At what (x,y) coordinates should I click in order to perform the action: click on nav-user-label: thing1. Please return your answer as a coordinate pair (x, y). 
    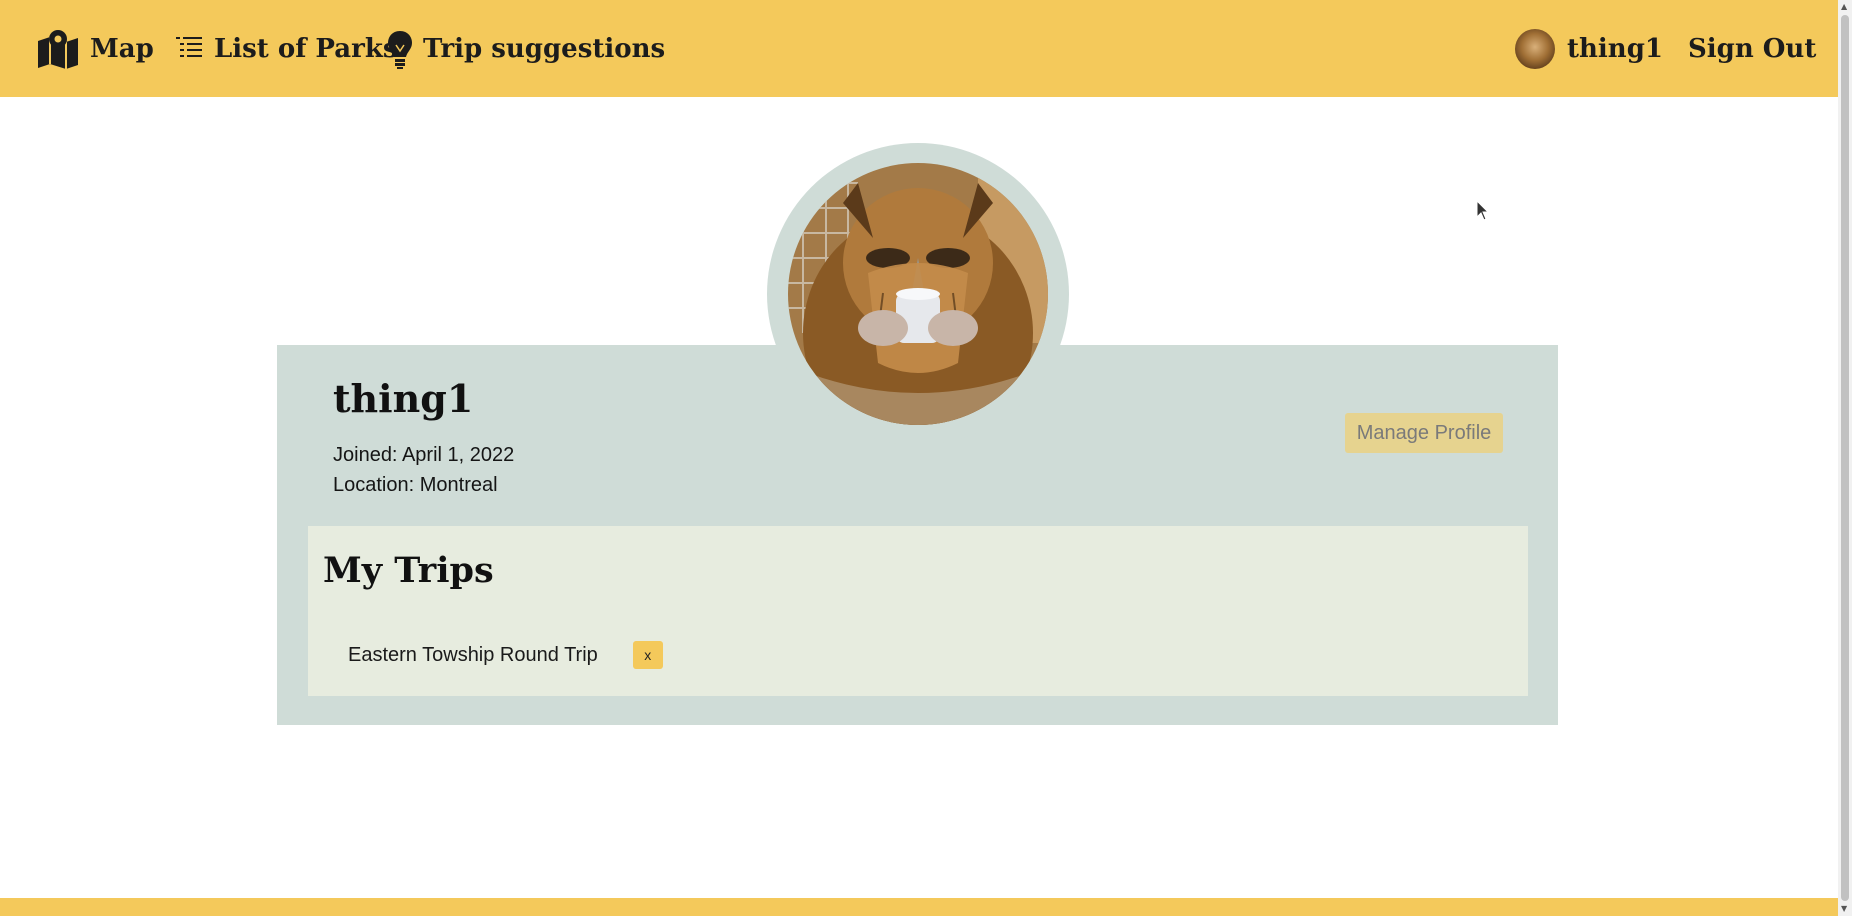
    Looking at the image, I should click on (1615, 48).